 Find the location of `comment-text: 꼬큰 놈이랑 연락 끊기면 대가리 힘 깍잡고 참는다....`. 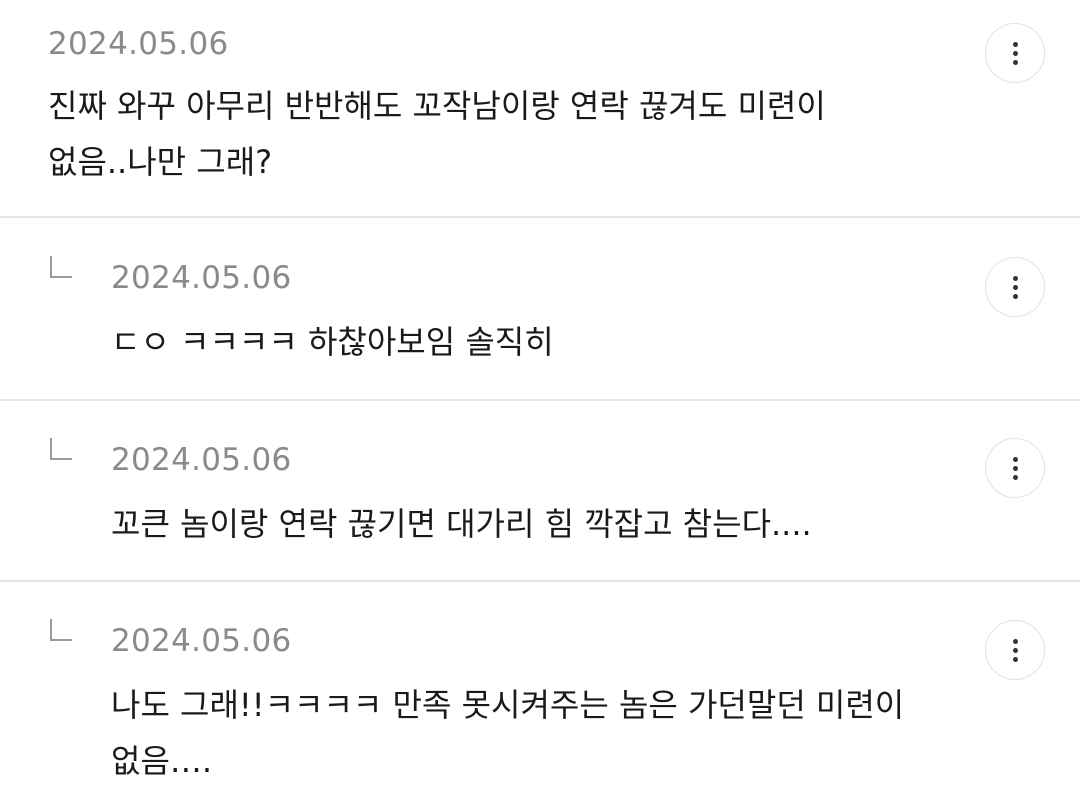

comment-text: 꼬큰 놈이랑 연락 끊기면 대가리 힘 깍잡고 참는다.... is located at coordinates (461, 524).